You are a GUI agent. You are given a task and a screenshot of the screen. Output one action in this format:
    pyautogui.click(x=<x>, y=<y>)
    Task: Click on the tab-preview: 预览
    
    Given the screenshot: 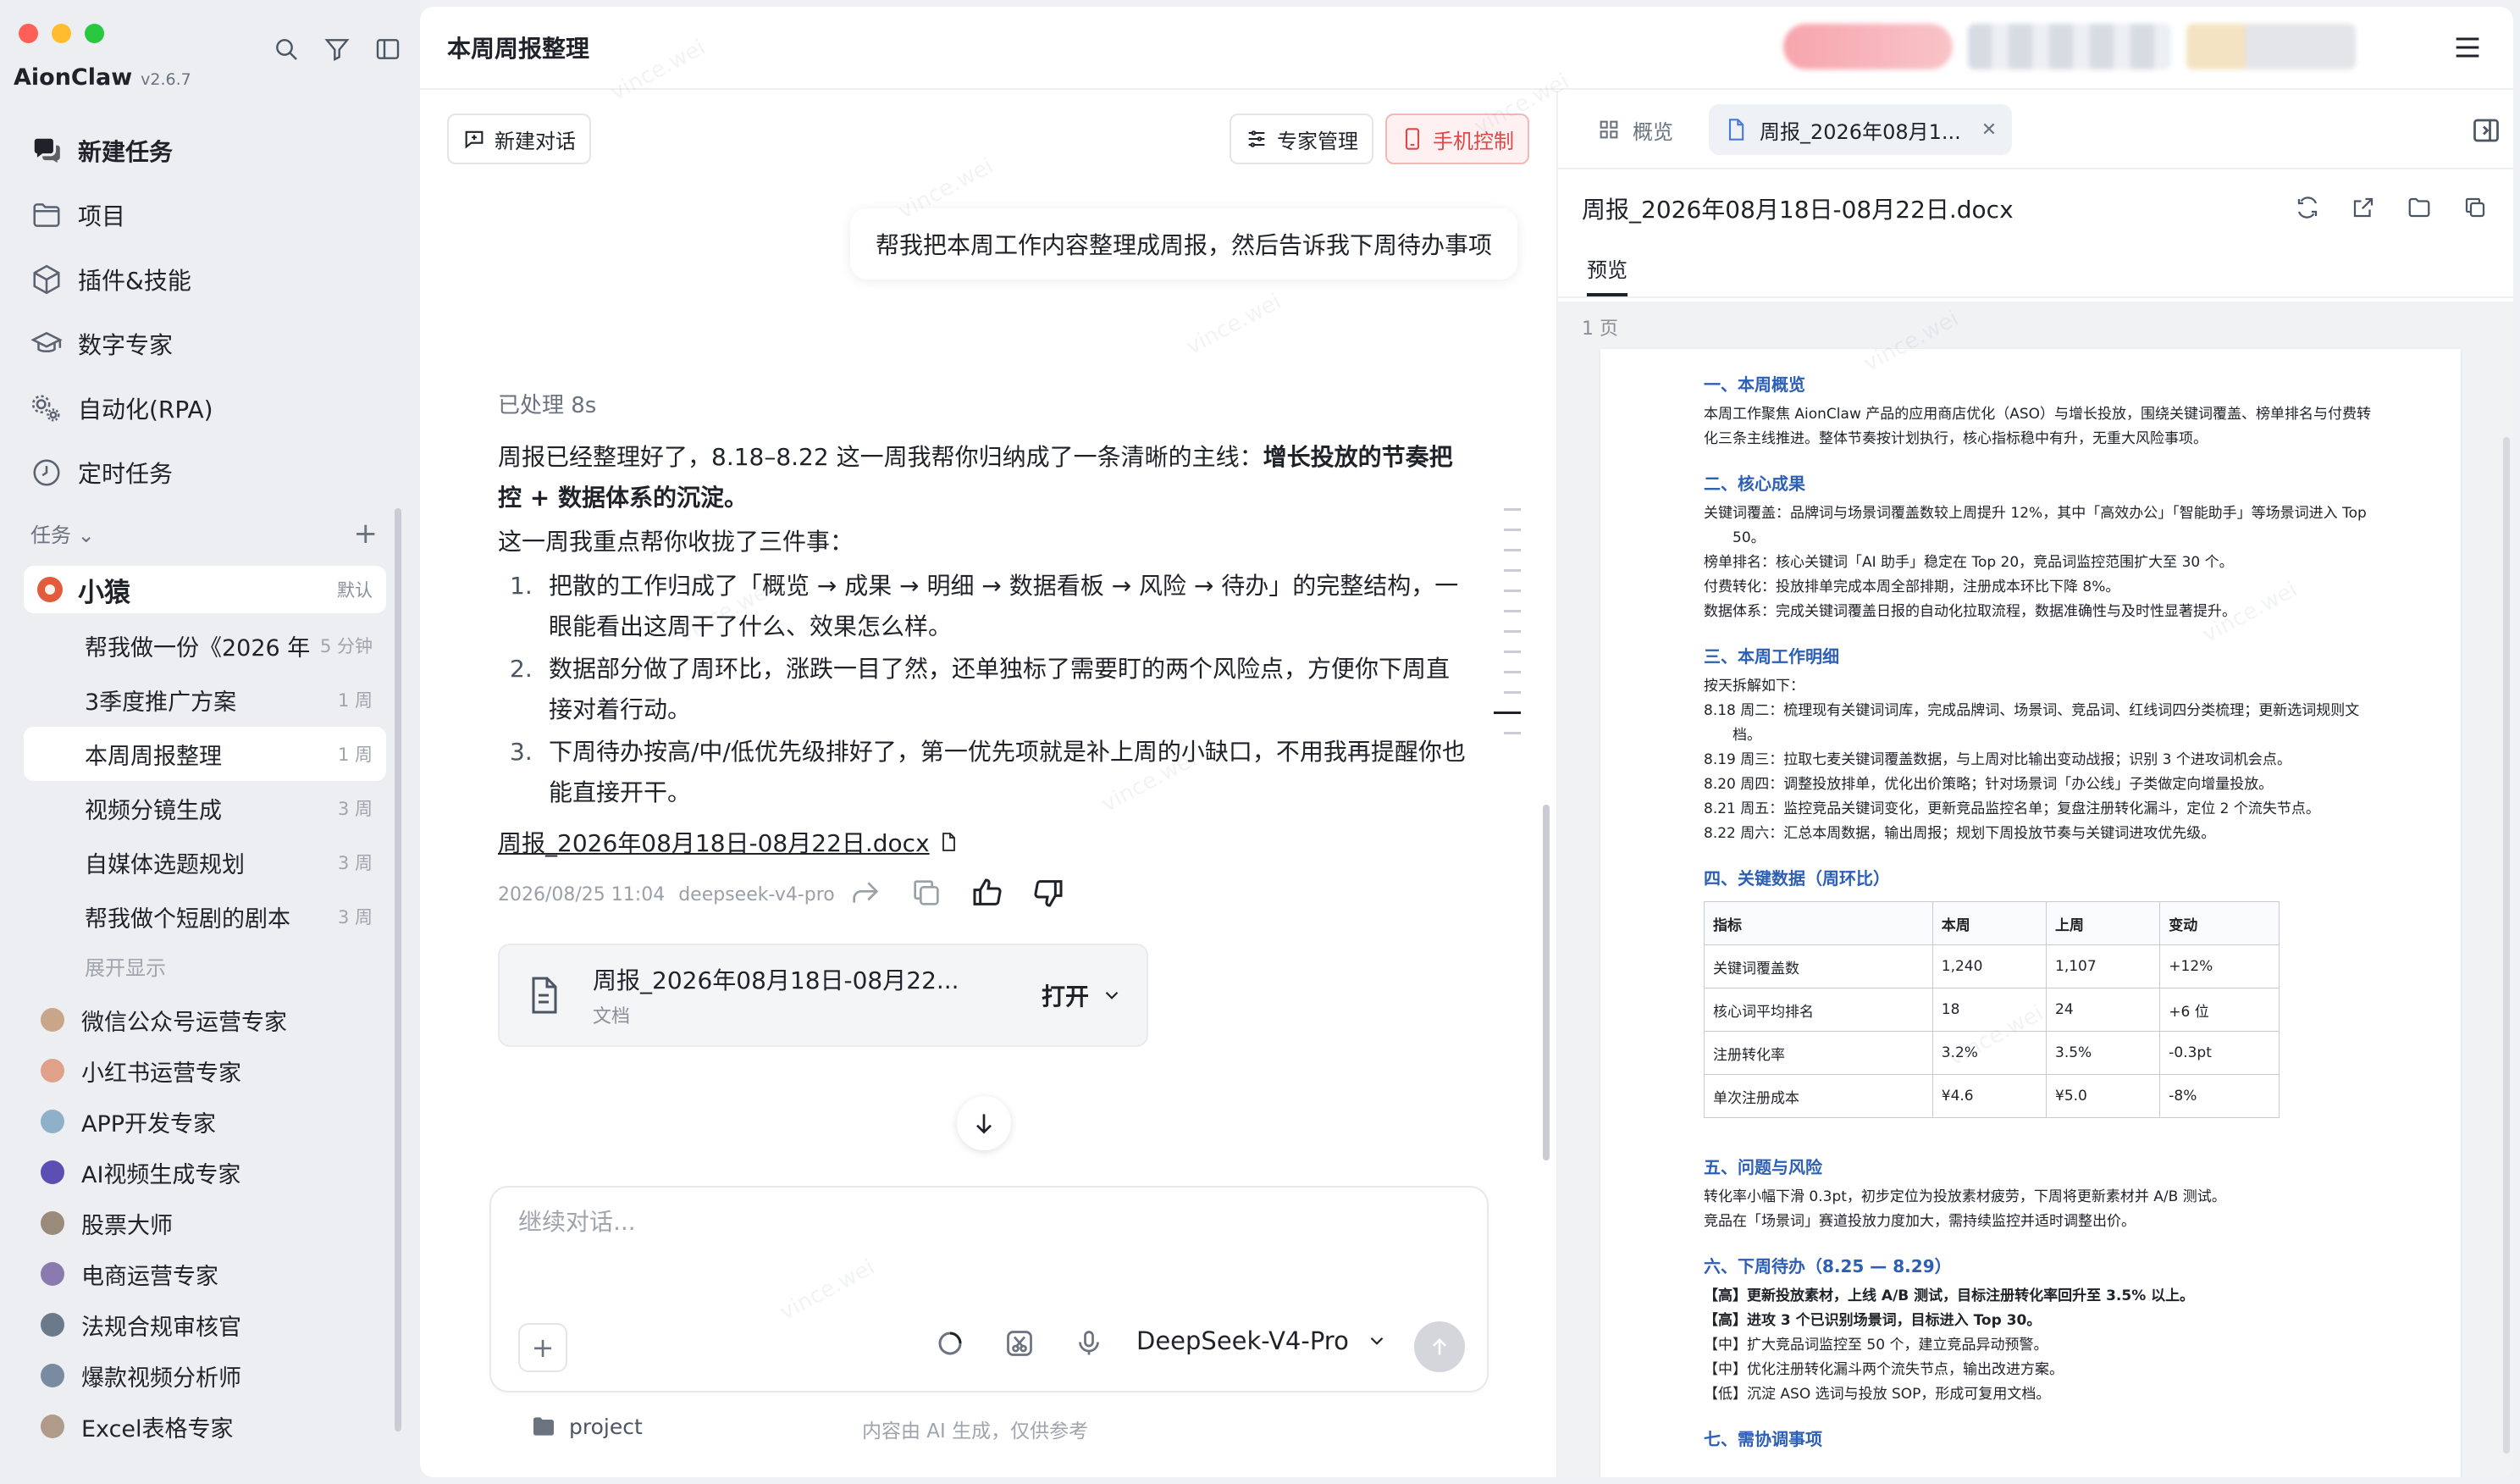 What is the action you would take?
    pyautogui.click(x=1608, y=274)
    